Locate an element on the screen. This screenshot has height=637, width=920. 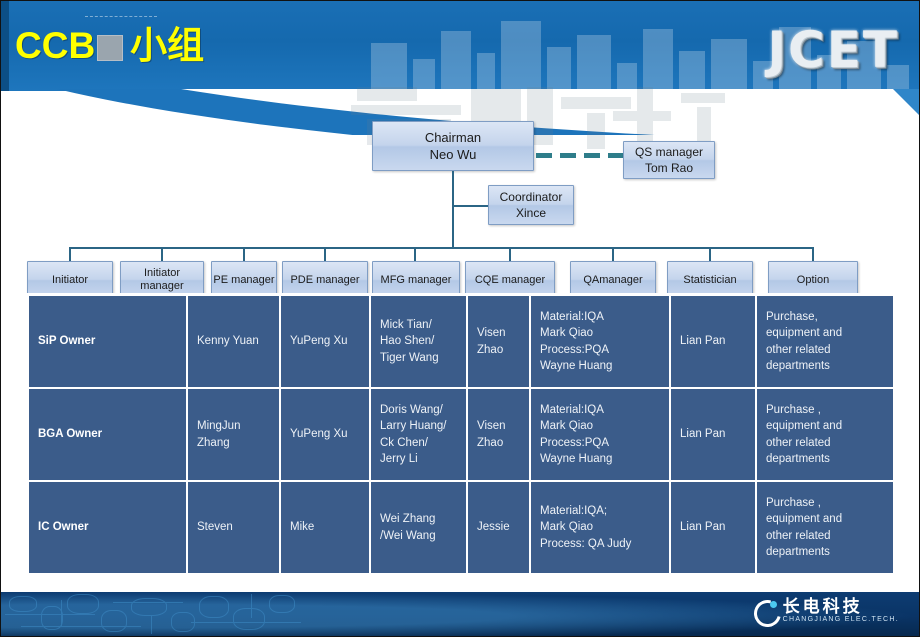
dept-label-7: Statistician is located at coordinates (710, 279).